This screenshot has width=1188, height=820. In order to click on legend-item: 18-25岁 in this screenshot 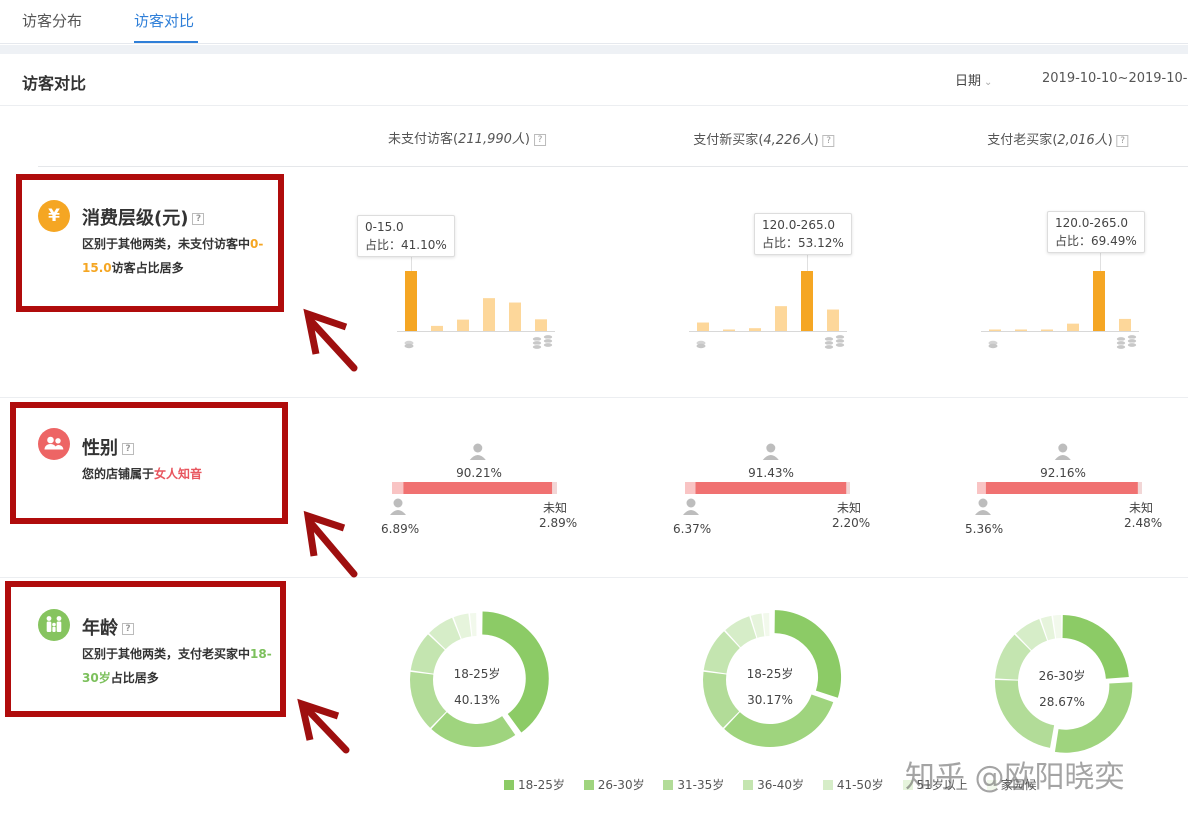, I will do `click(534, 784)`.